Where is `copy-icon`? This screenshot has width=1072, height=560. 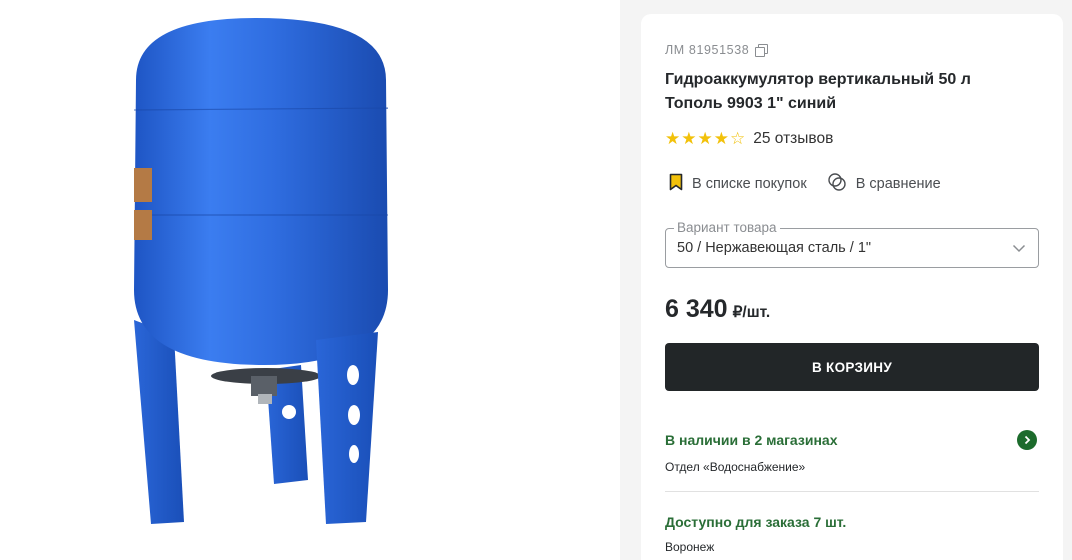 copy-icon is located at coordinates (762, 50).